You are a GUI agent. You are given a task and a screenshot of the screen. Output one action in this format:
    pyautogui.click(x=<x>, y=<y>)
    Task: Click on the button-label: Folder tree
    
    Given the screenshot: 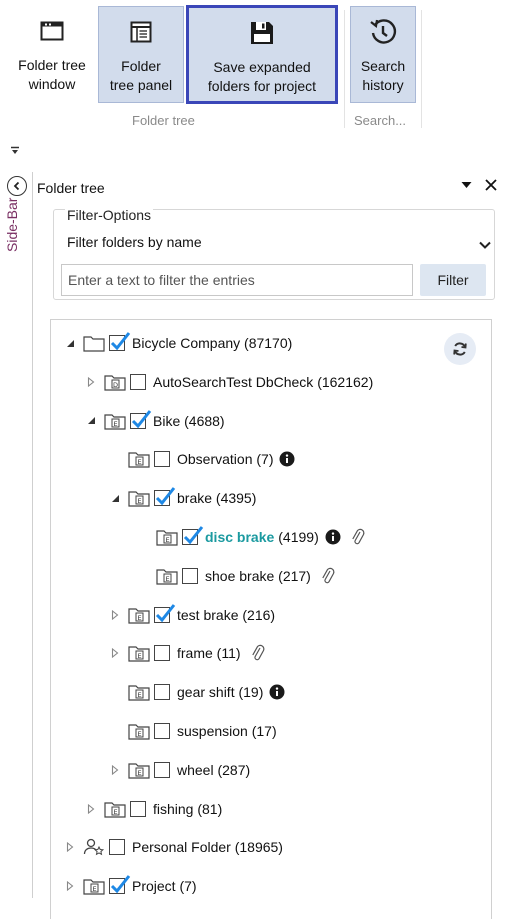 What is the action you would take?
    pyautogui.click(x=52, y=65)
    